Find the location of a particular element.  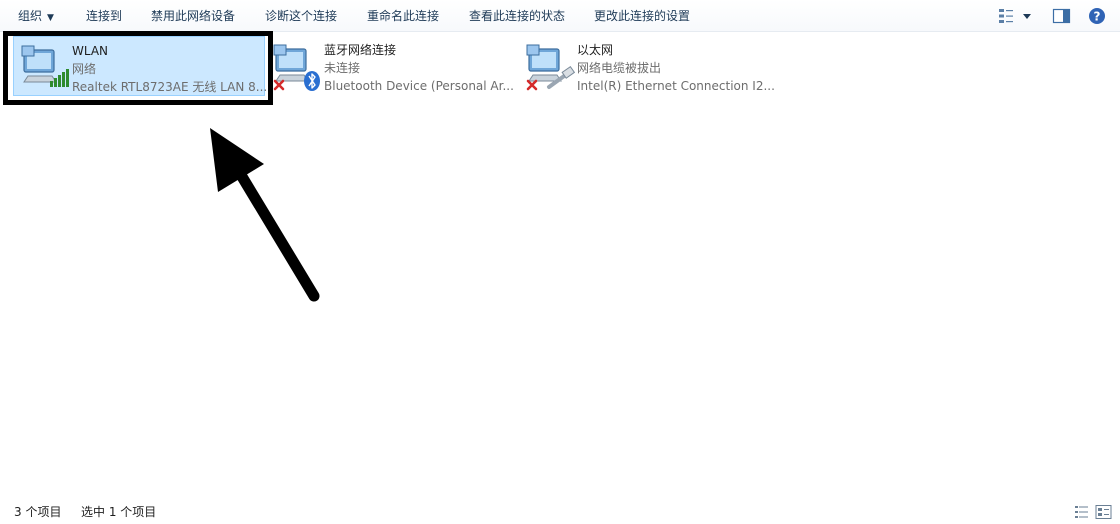

preview-pane-icon is located at coordinates (1061, 16).